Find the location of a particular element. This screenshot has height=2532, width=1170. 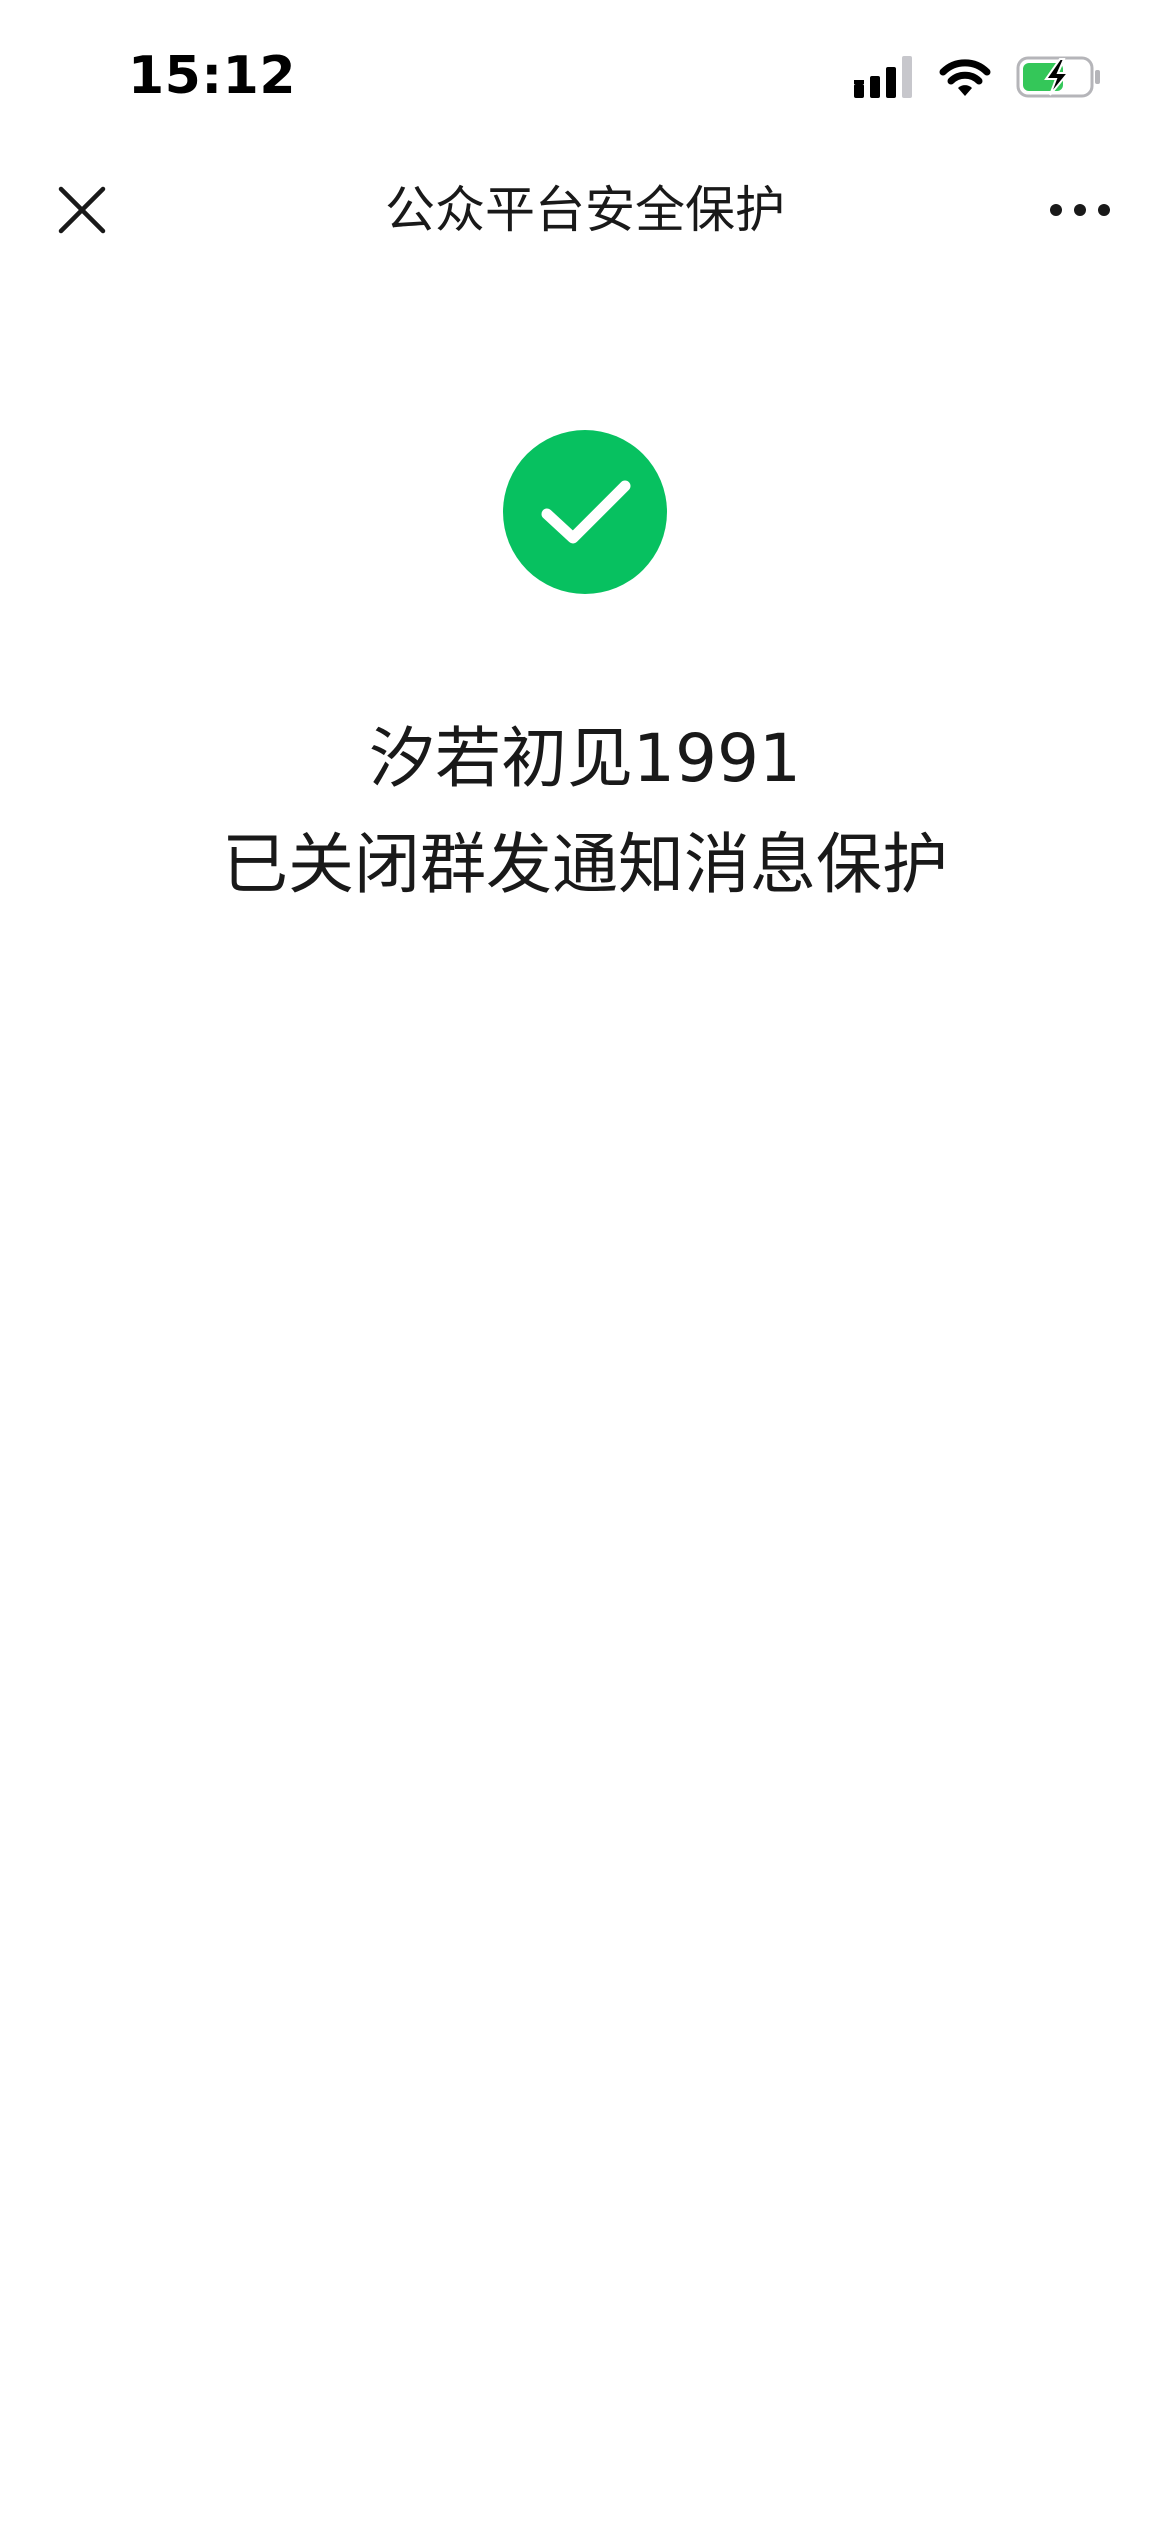

more-options-button is located at coordinates (1080, 210).